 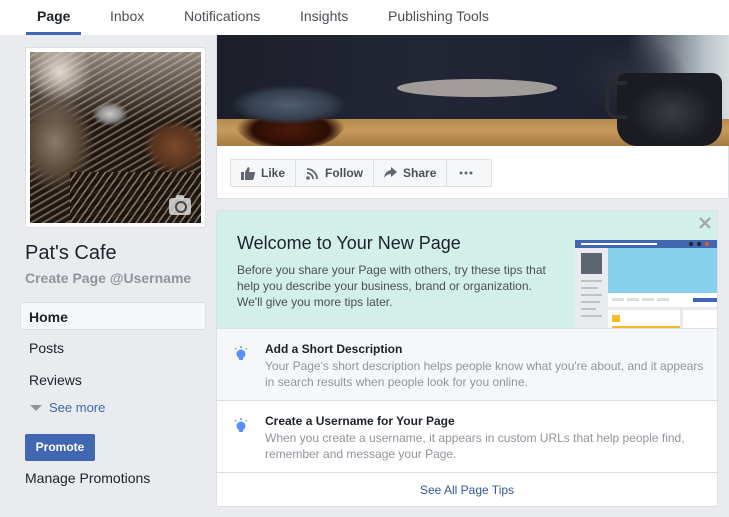 What do you see at coordinates (71, 253) in the screenshot?
I see `page-name: Pat's Cafe` at bounding box center [71, 253].